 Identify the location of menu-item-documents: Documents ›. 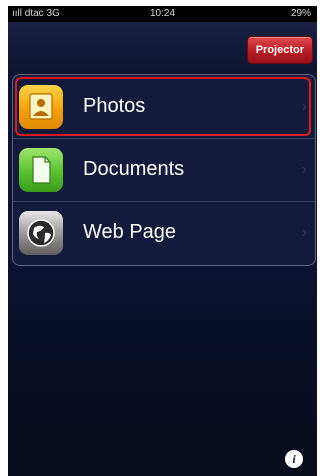
(164, 170).